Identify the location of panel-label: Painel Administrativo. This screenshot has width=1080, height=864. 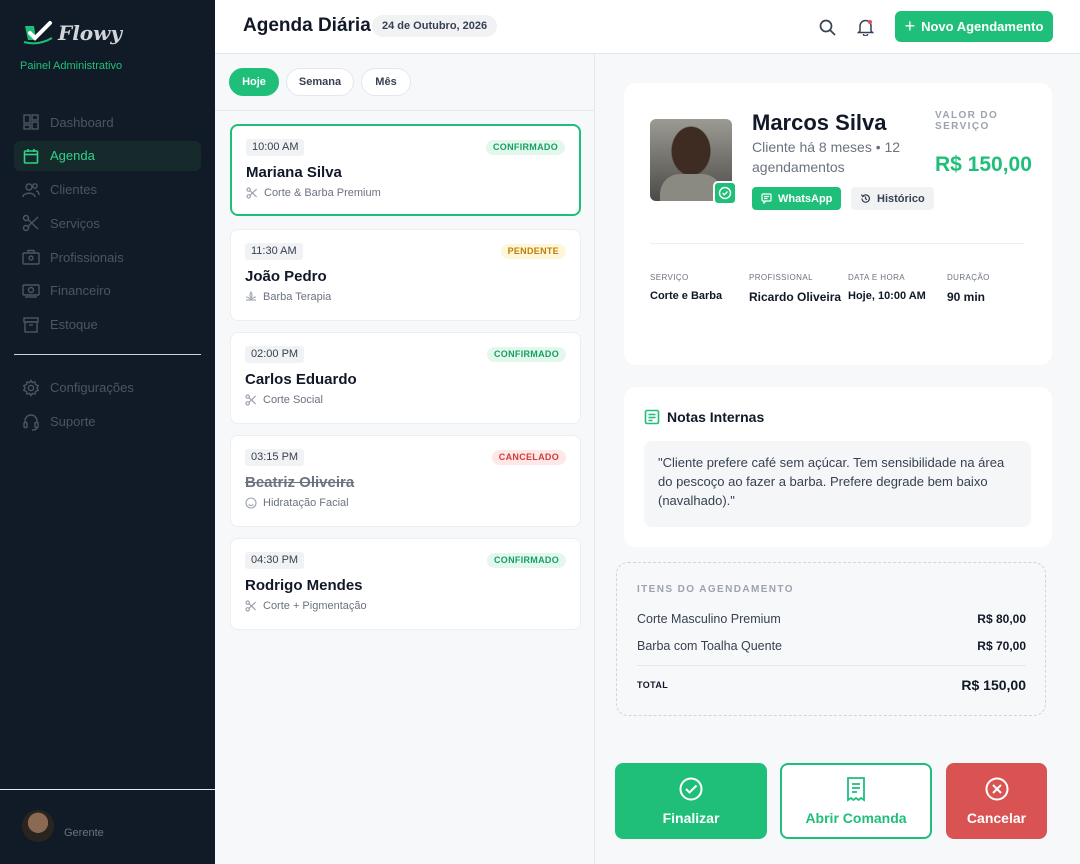
(71, 66).